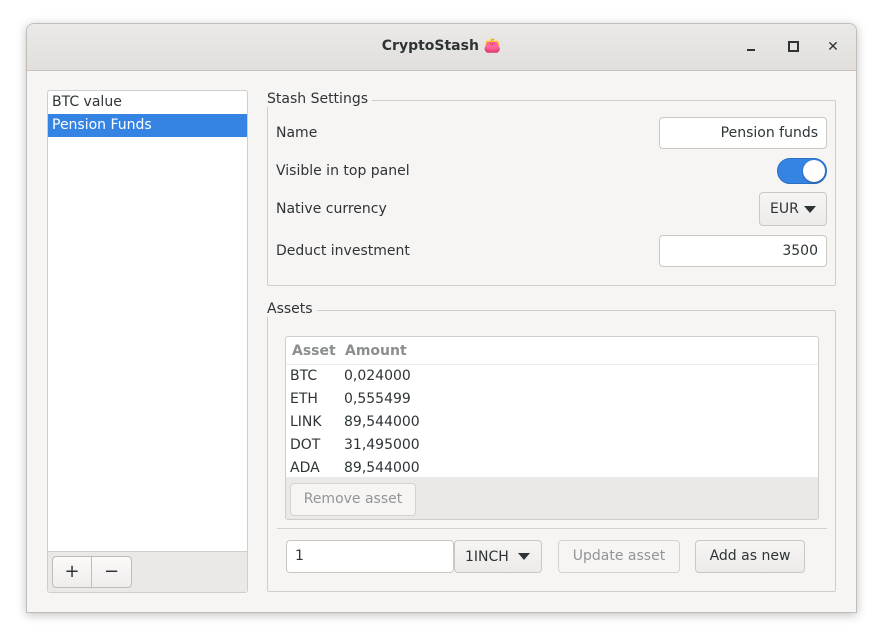 The height and width of the screenshot is (640, 881). I want to click on minimize-icon, so click(751, 49).